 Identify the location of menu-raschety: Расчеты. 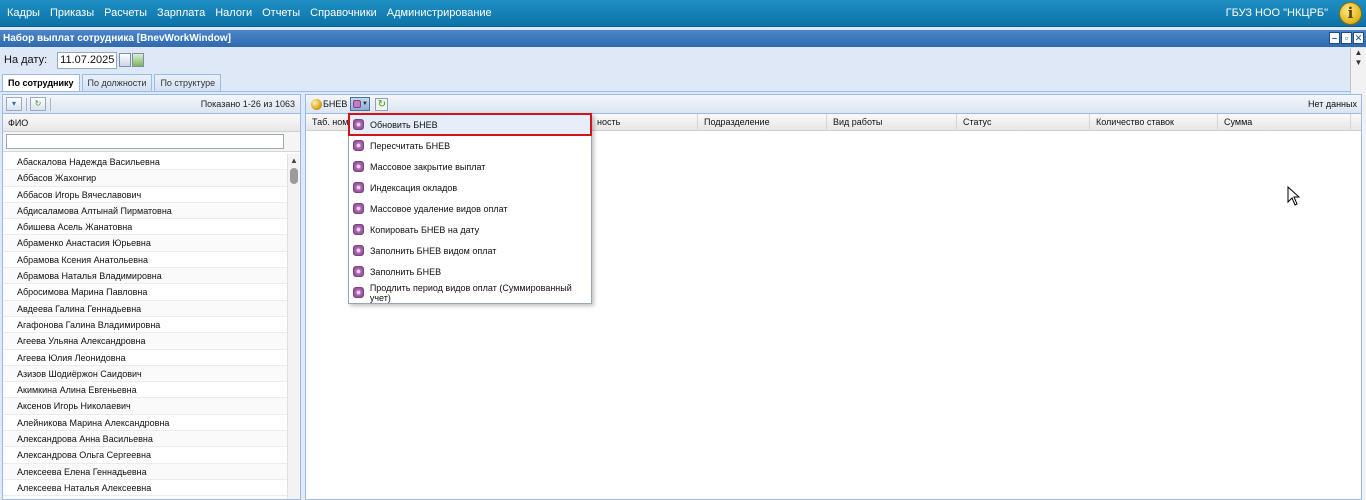
(125, 13).